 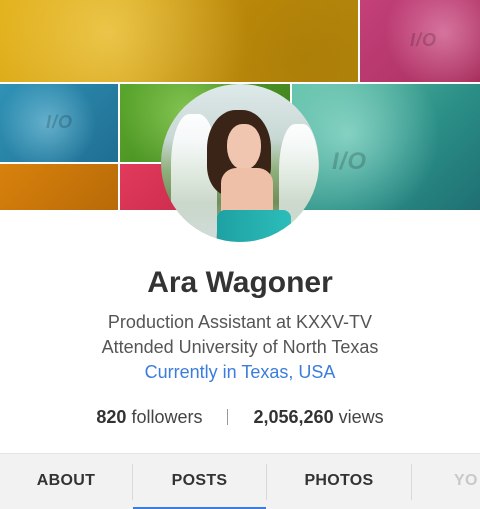 I want to click on tab-posts-label: POSTS, so click(x=199, y=480).